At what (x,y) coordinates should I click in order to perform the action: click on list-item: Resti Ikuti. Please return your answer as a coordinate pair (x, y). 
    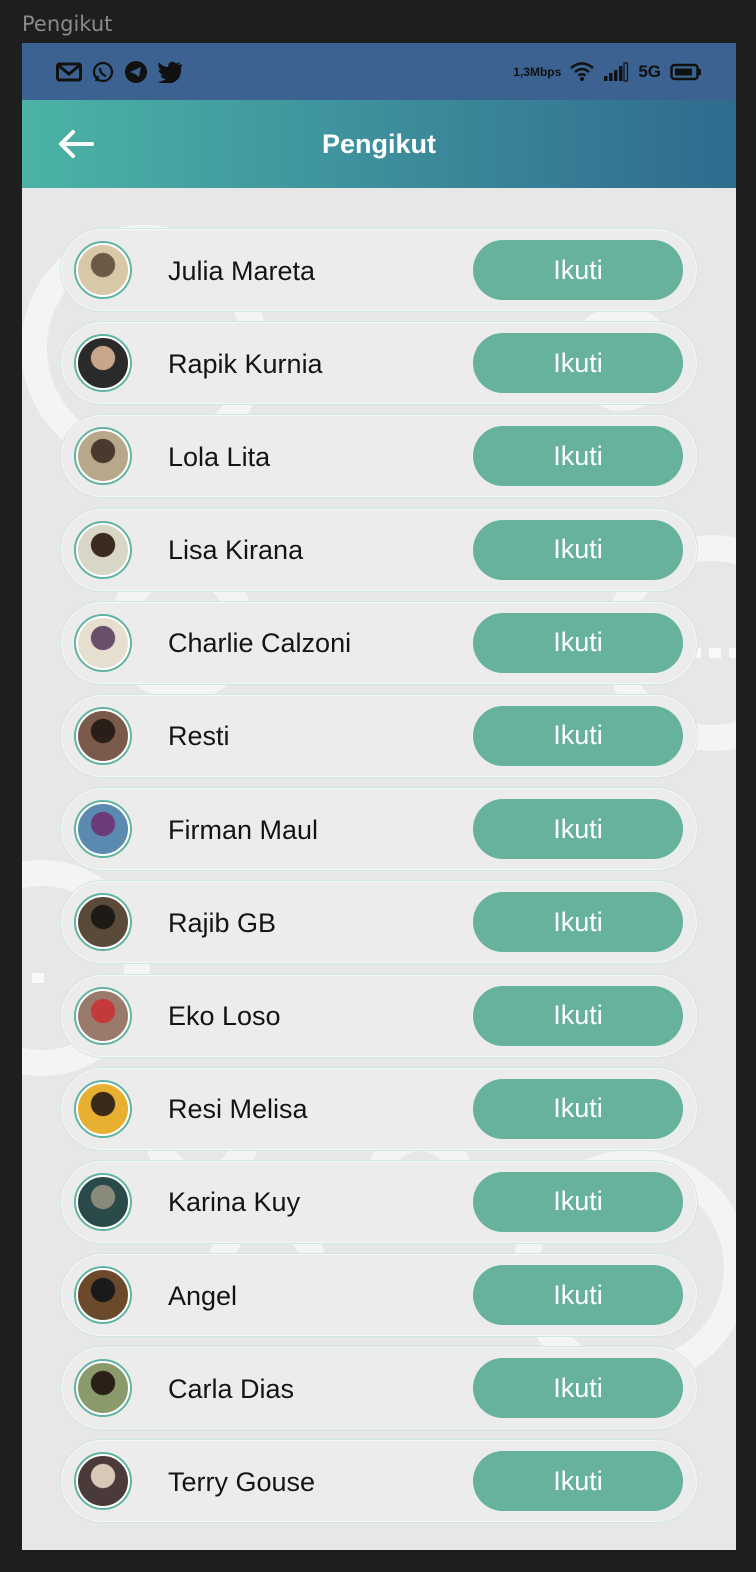
    Looking at the image, I should click on (379, 735).